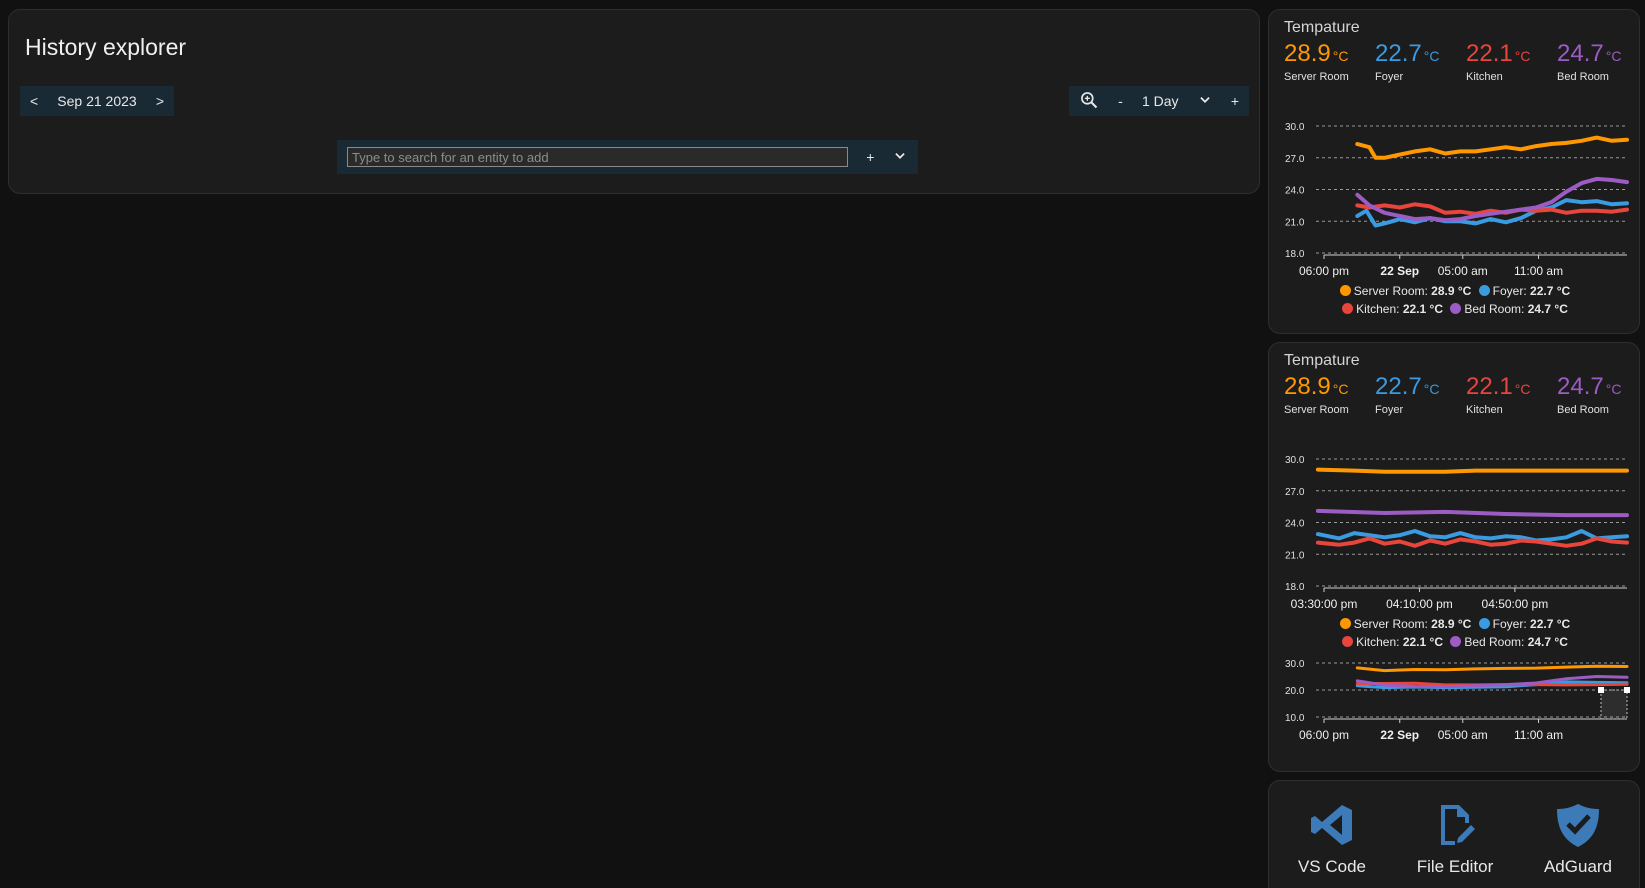 The image size is (1645, 888). Describe the element at coordinates (870, 157) in the screenshot. I see `add-entity-button: +` at that location.